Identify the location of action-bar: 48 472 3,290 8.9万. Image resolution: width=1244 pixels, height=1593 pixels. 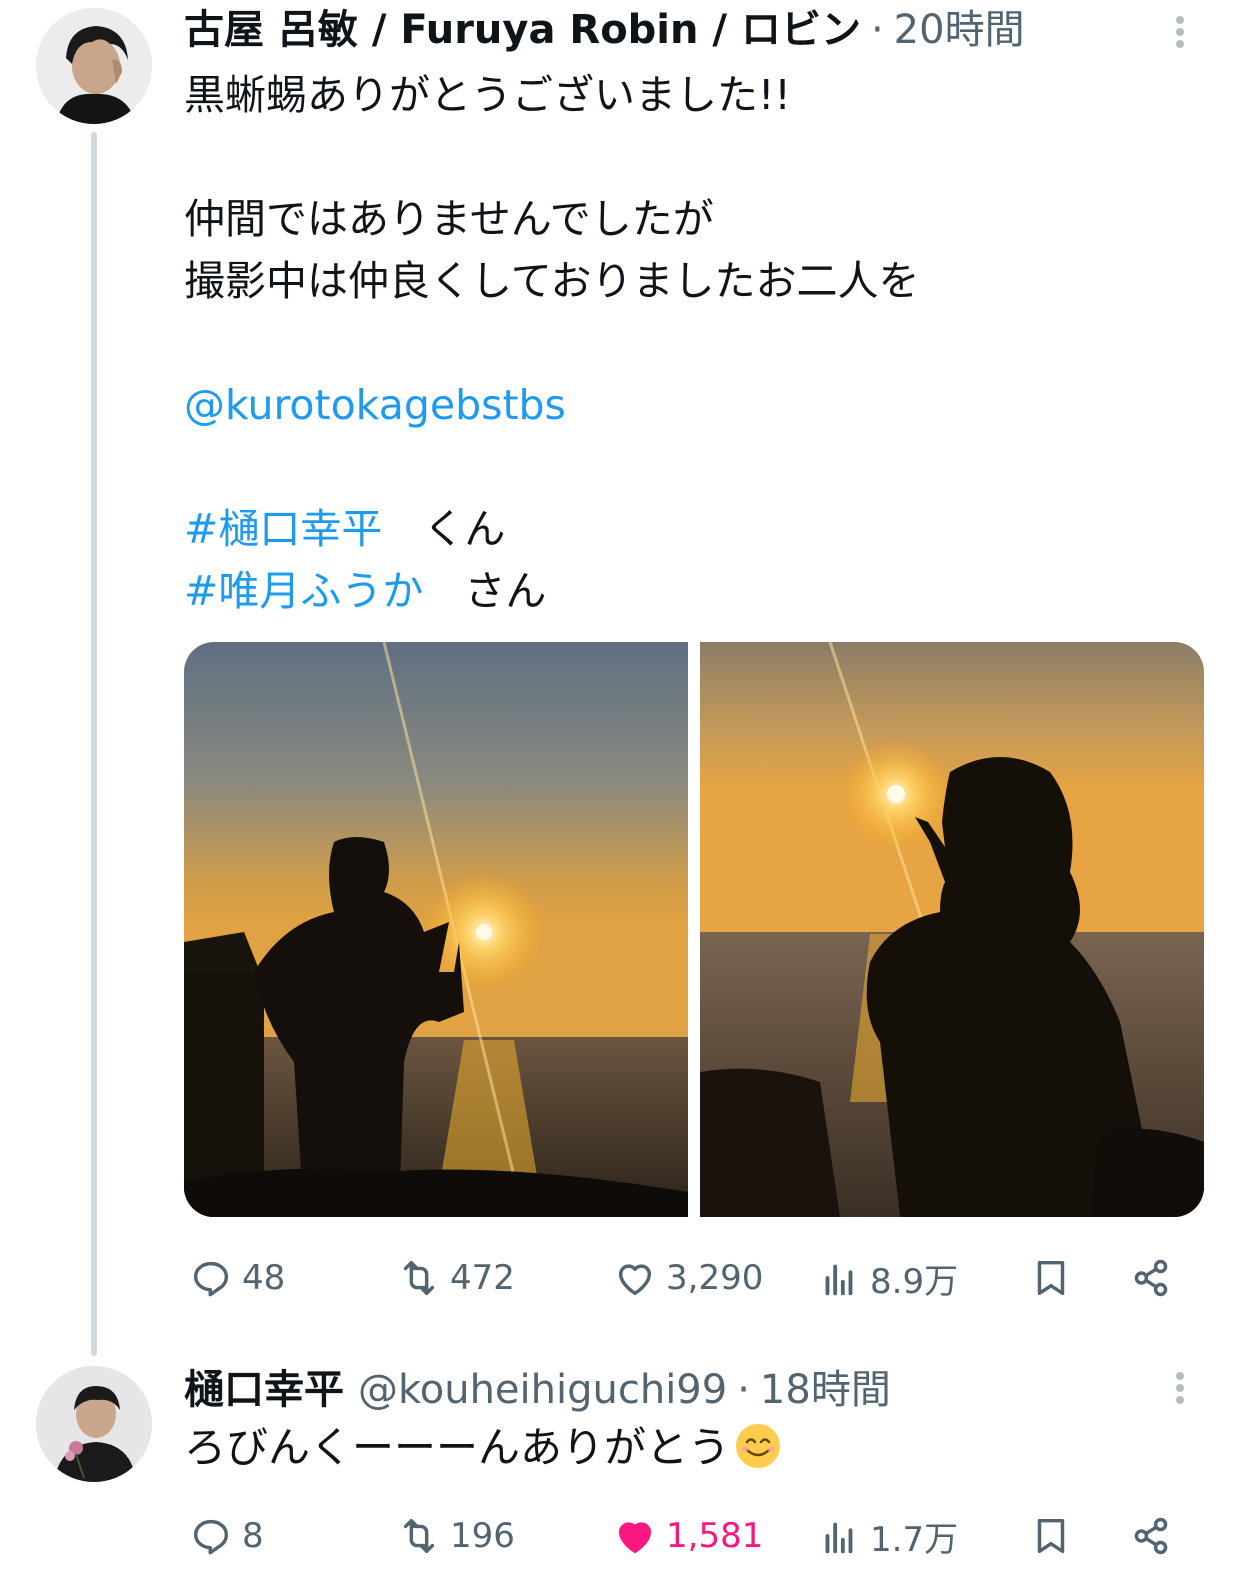
(689, 1278).